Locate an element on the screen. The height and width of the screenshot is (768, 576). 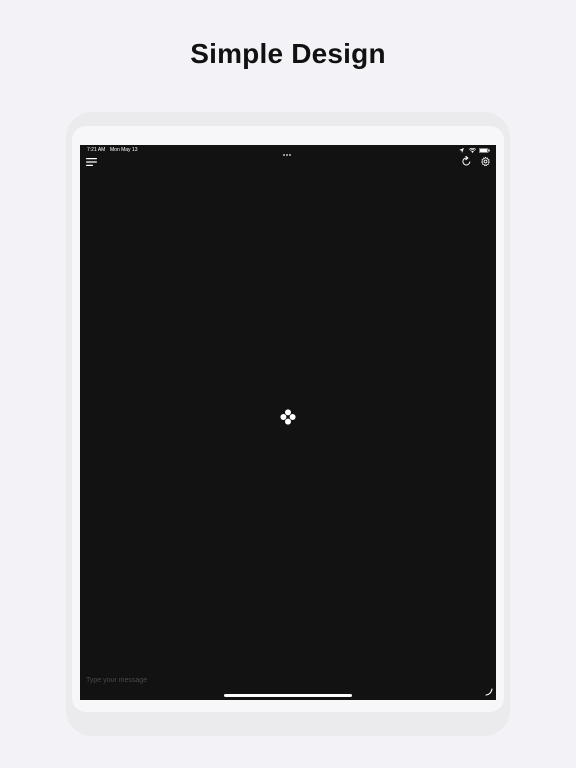
multitasking-dots-icon is located at coordinates (288, 153).